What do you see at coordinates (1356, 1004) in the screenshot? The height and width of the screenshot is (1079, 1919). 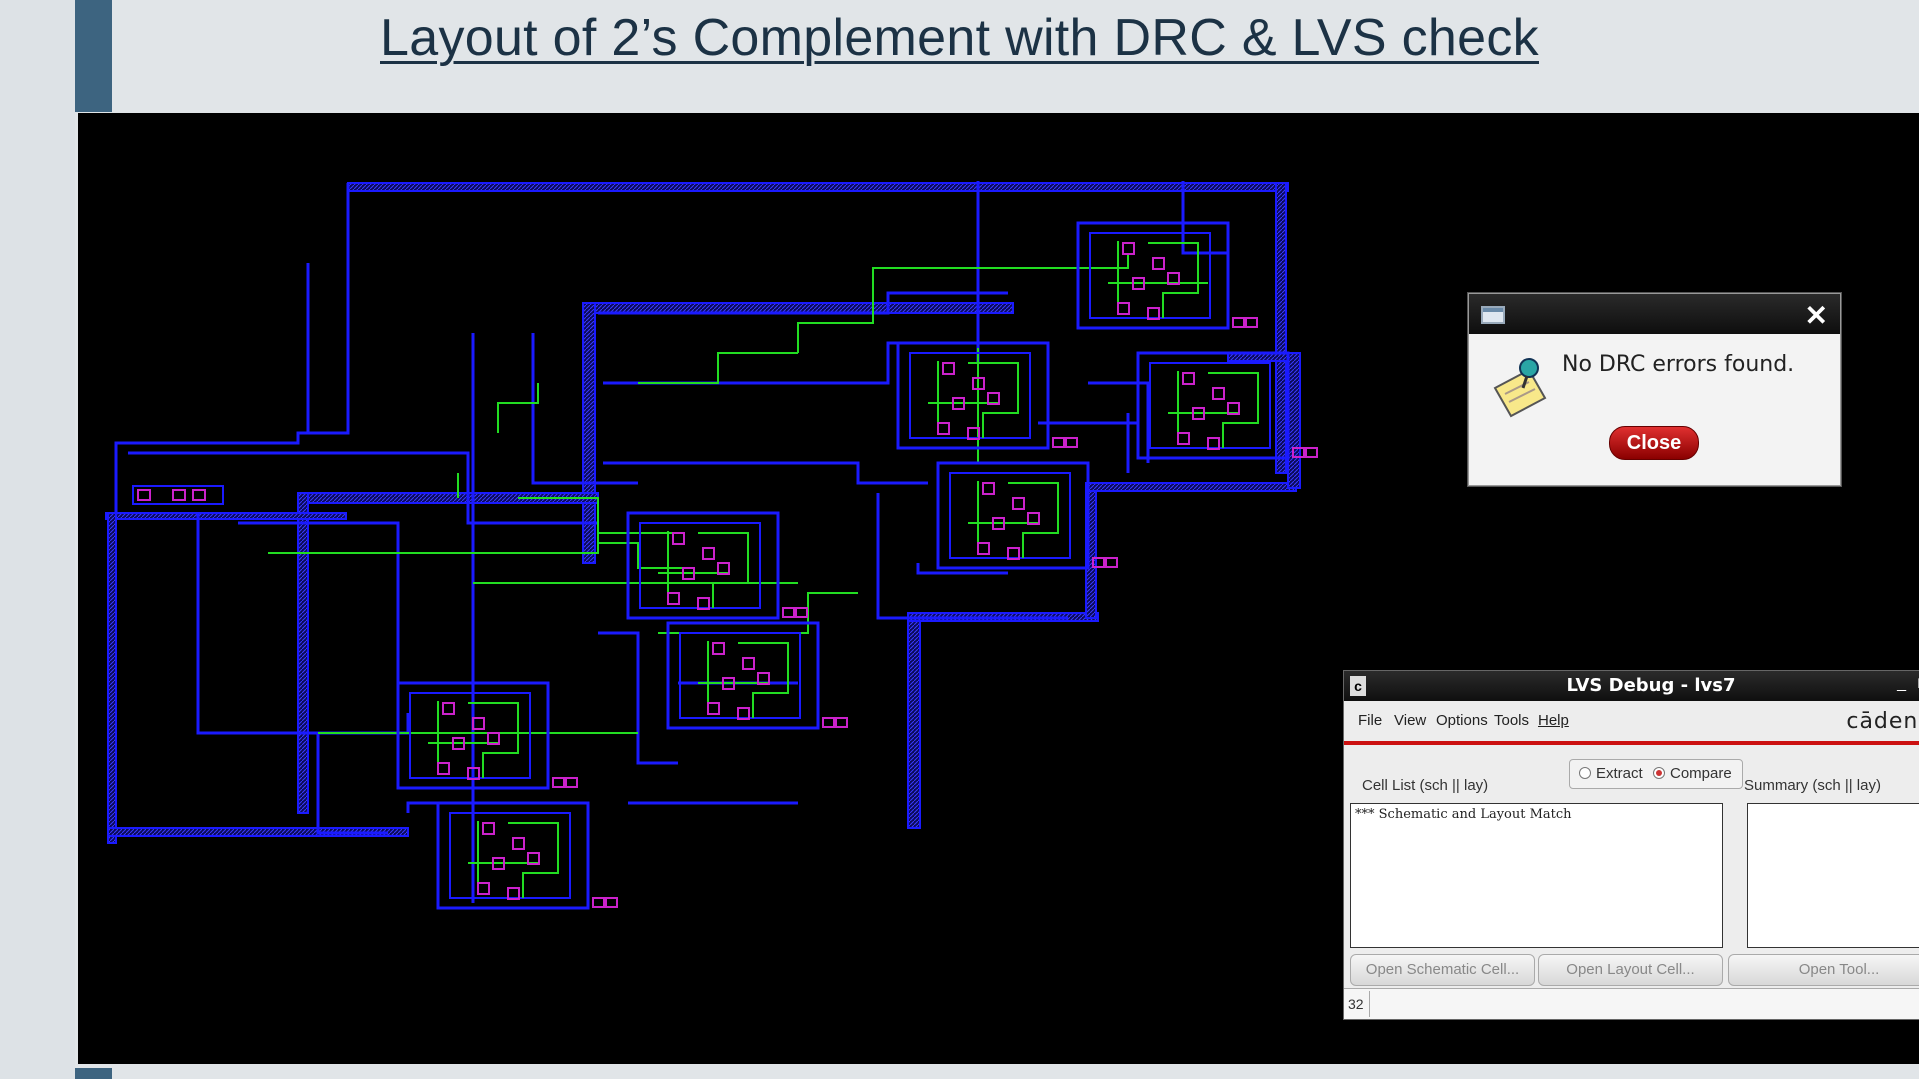 I see `status-number: 32` at bounding box center [1356, 1004].